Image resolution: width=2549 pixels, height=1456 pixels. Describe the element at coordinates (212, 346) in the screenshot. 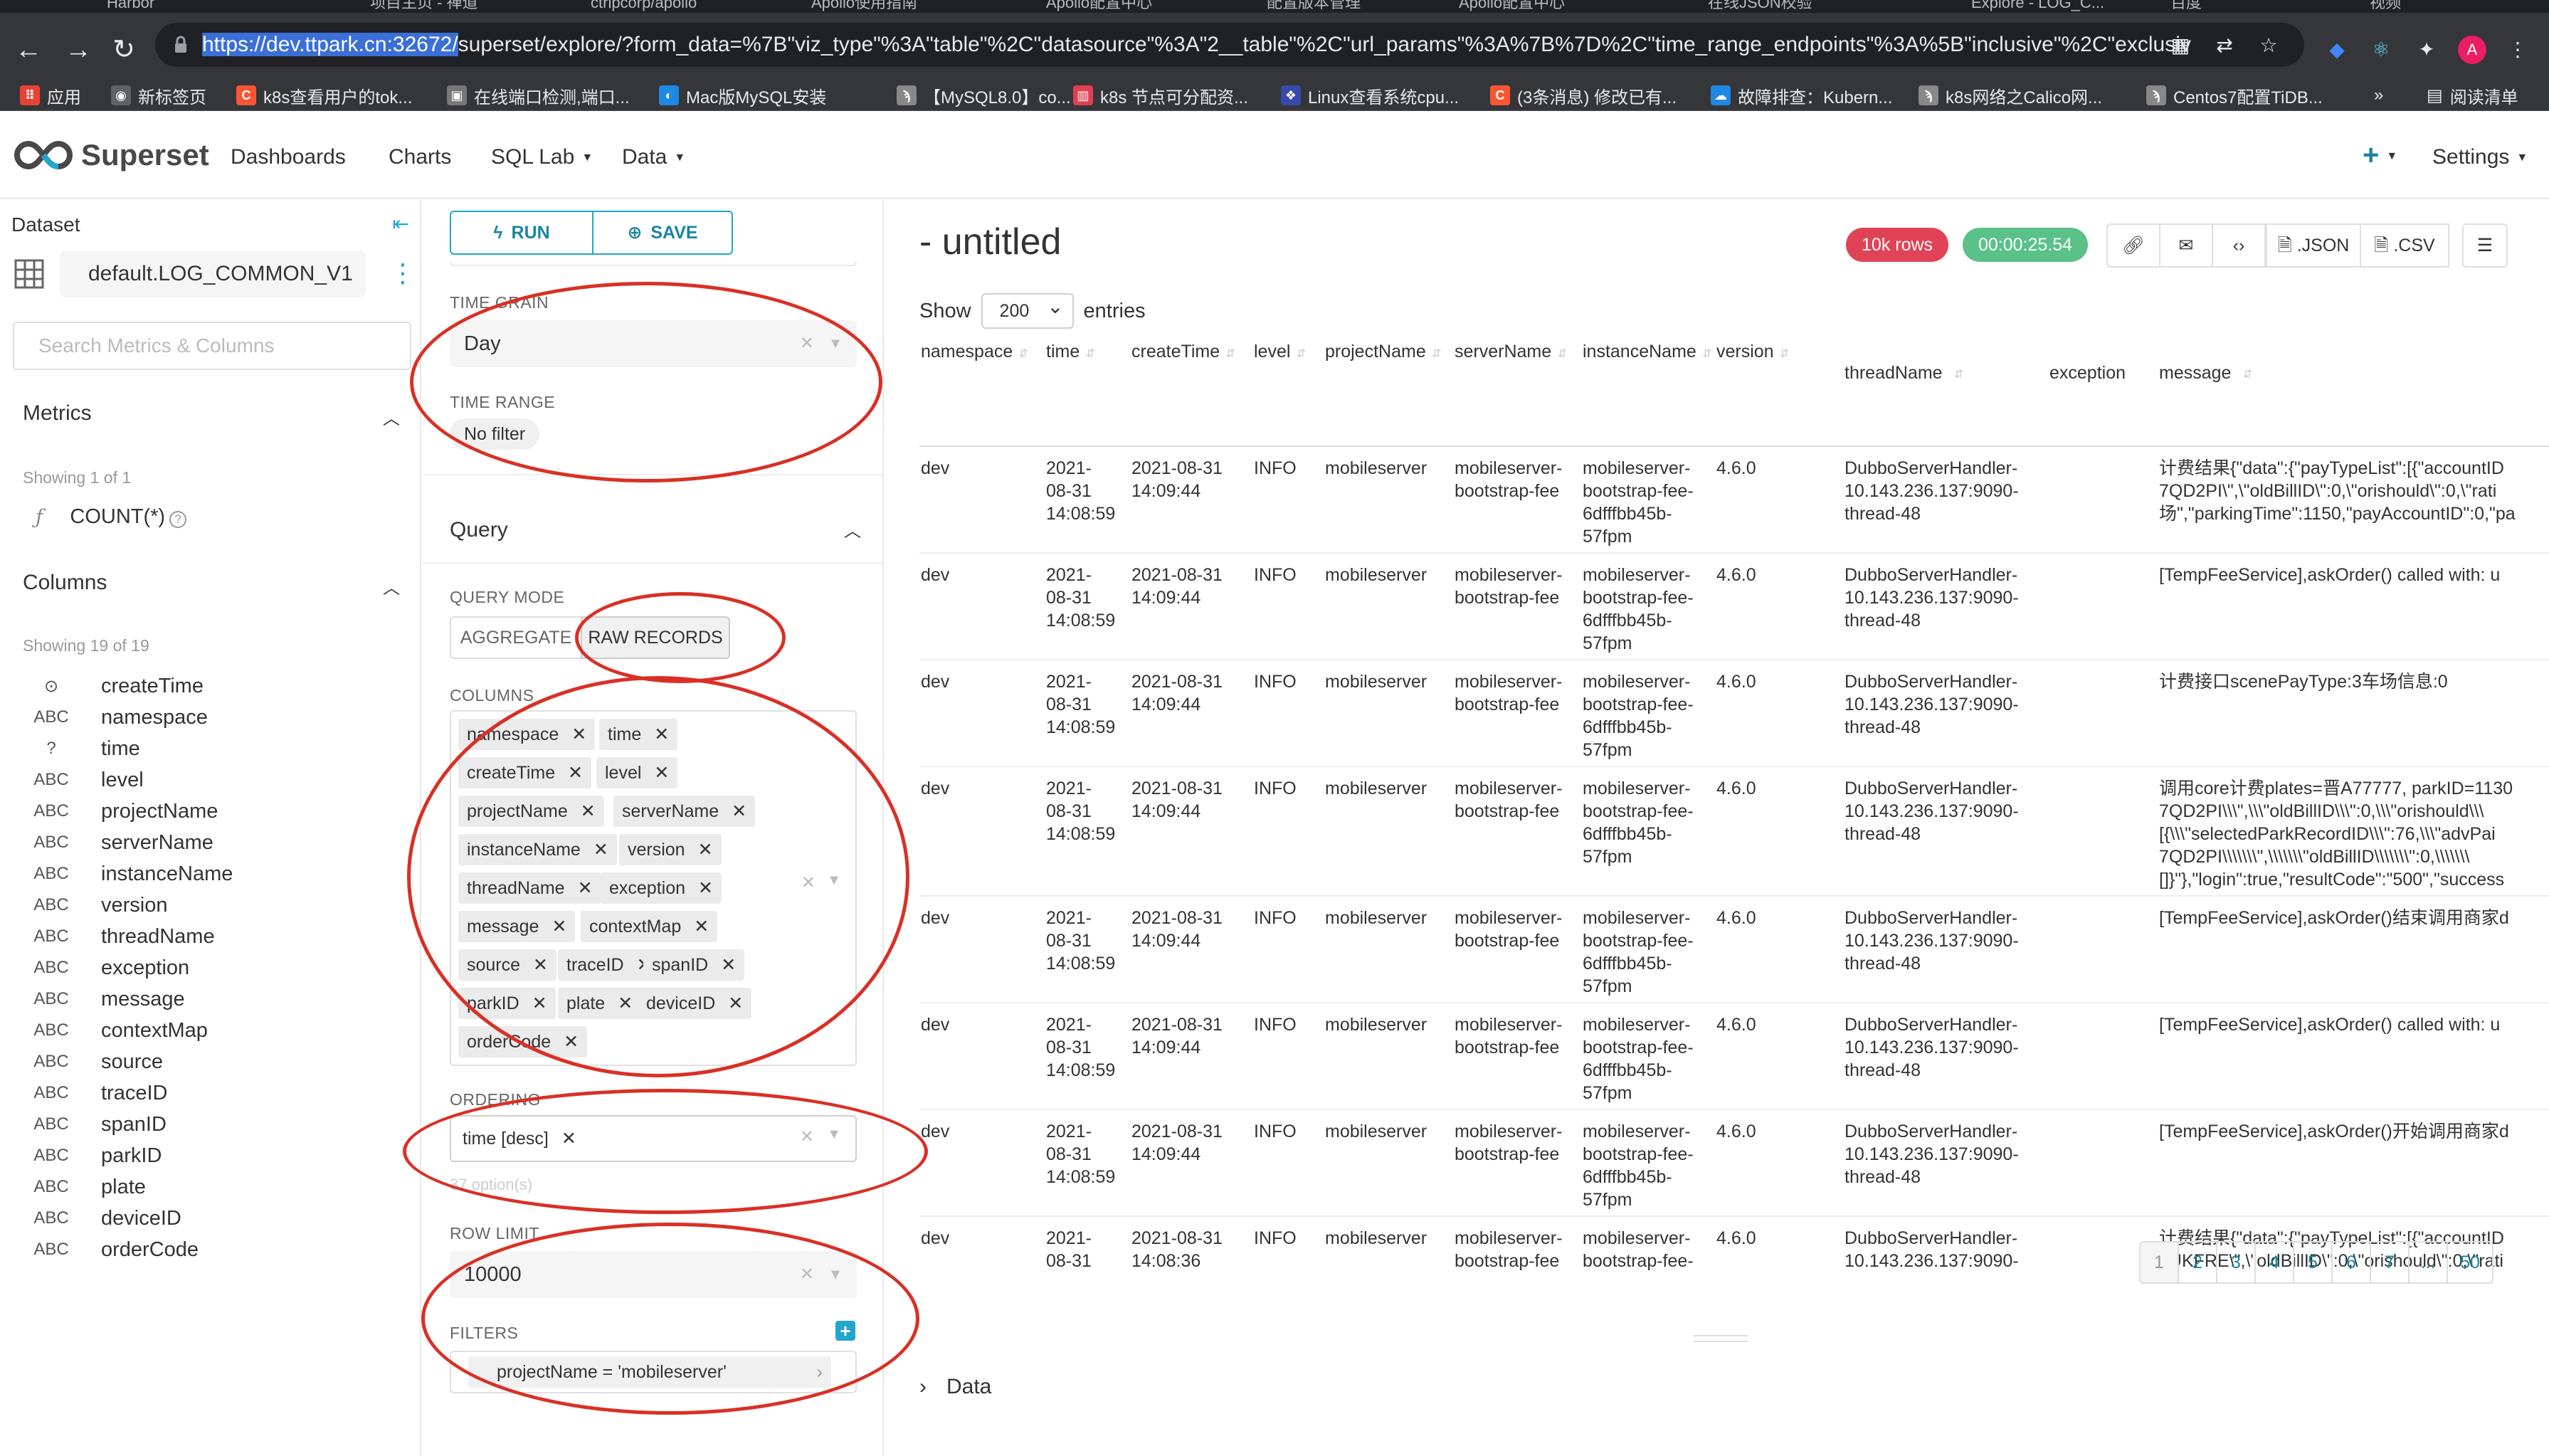

I see `search-metrics-columns-input: Search Metrics & Columns` at that location.